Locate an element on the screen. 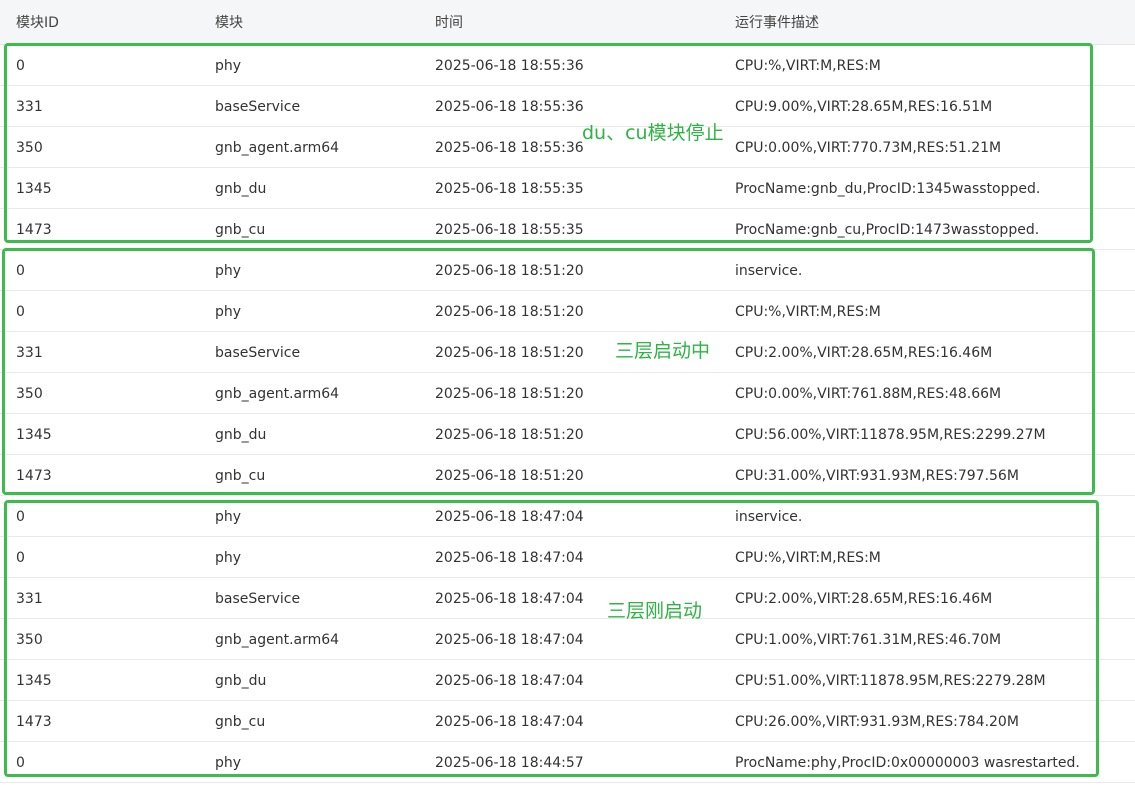 This screenshot has width=1135, height=788. cell-event-description: CPU:0.00%,VIRT:770.73M,RES:51.21M is located at coordinates (868, 148).